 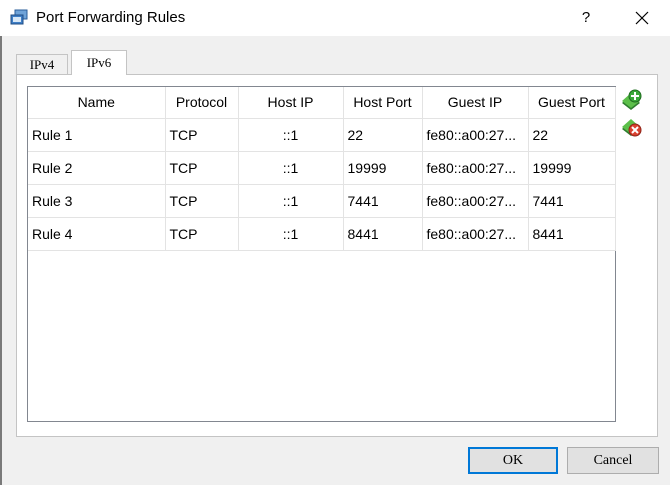 What do you see at coordinates (97, 135) in the screenshot?
I see `cell-name: Rule 1` at bounding box center [97, 135].